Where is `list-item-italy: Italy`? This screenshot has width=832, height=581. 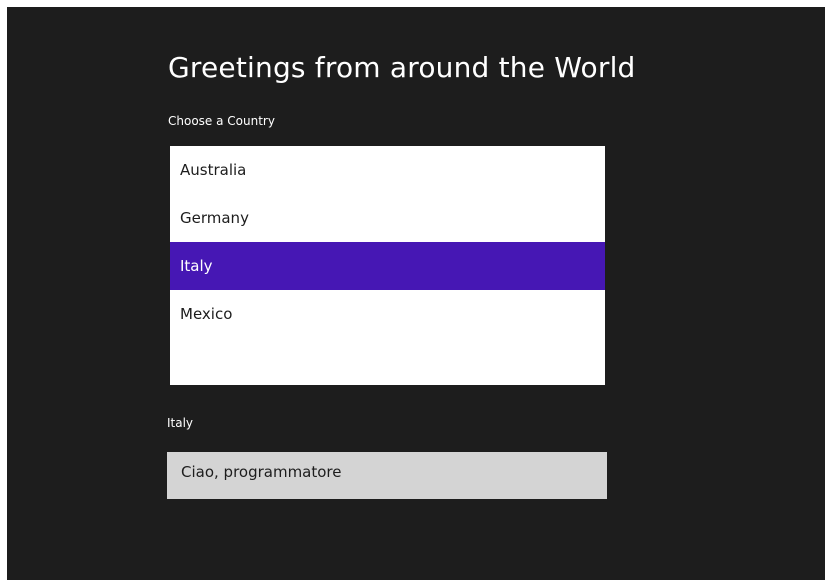
list-item-italy: Italy is located at coordinates (387, 266).